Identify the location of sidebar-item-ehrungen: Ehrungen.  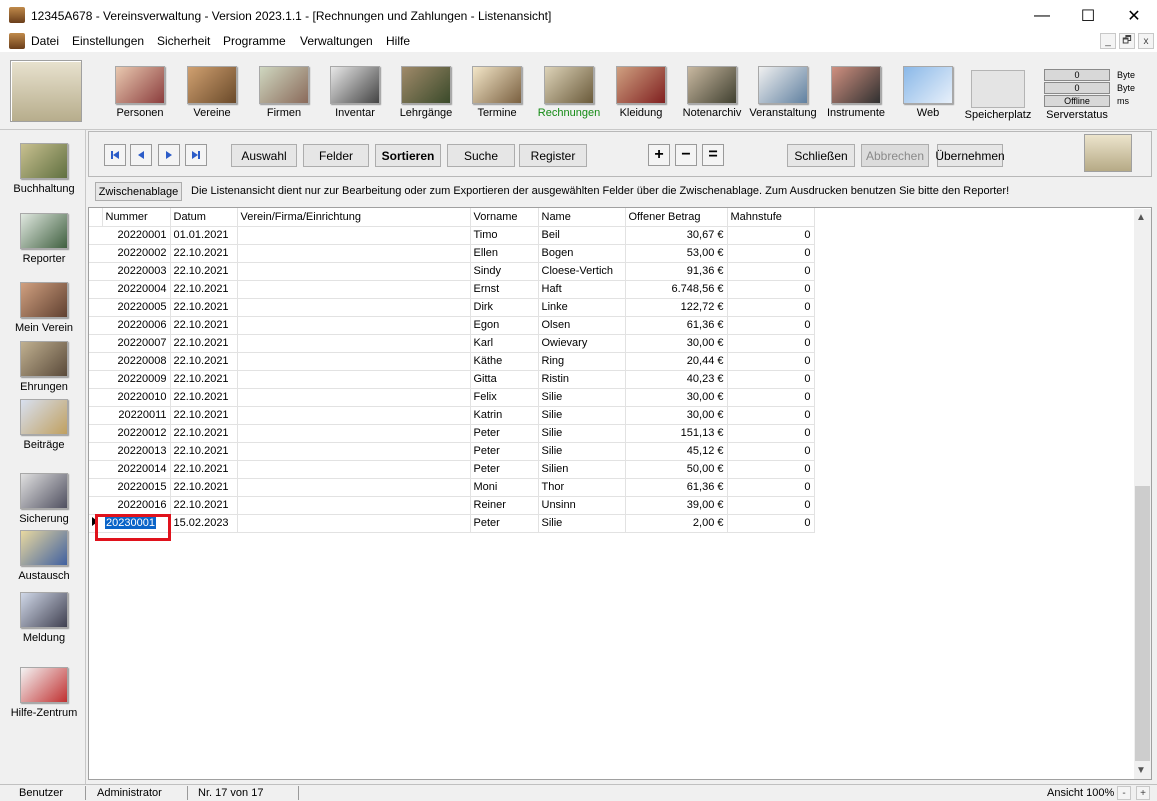
(44, 367).